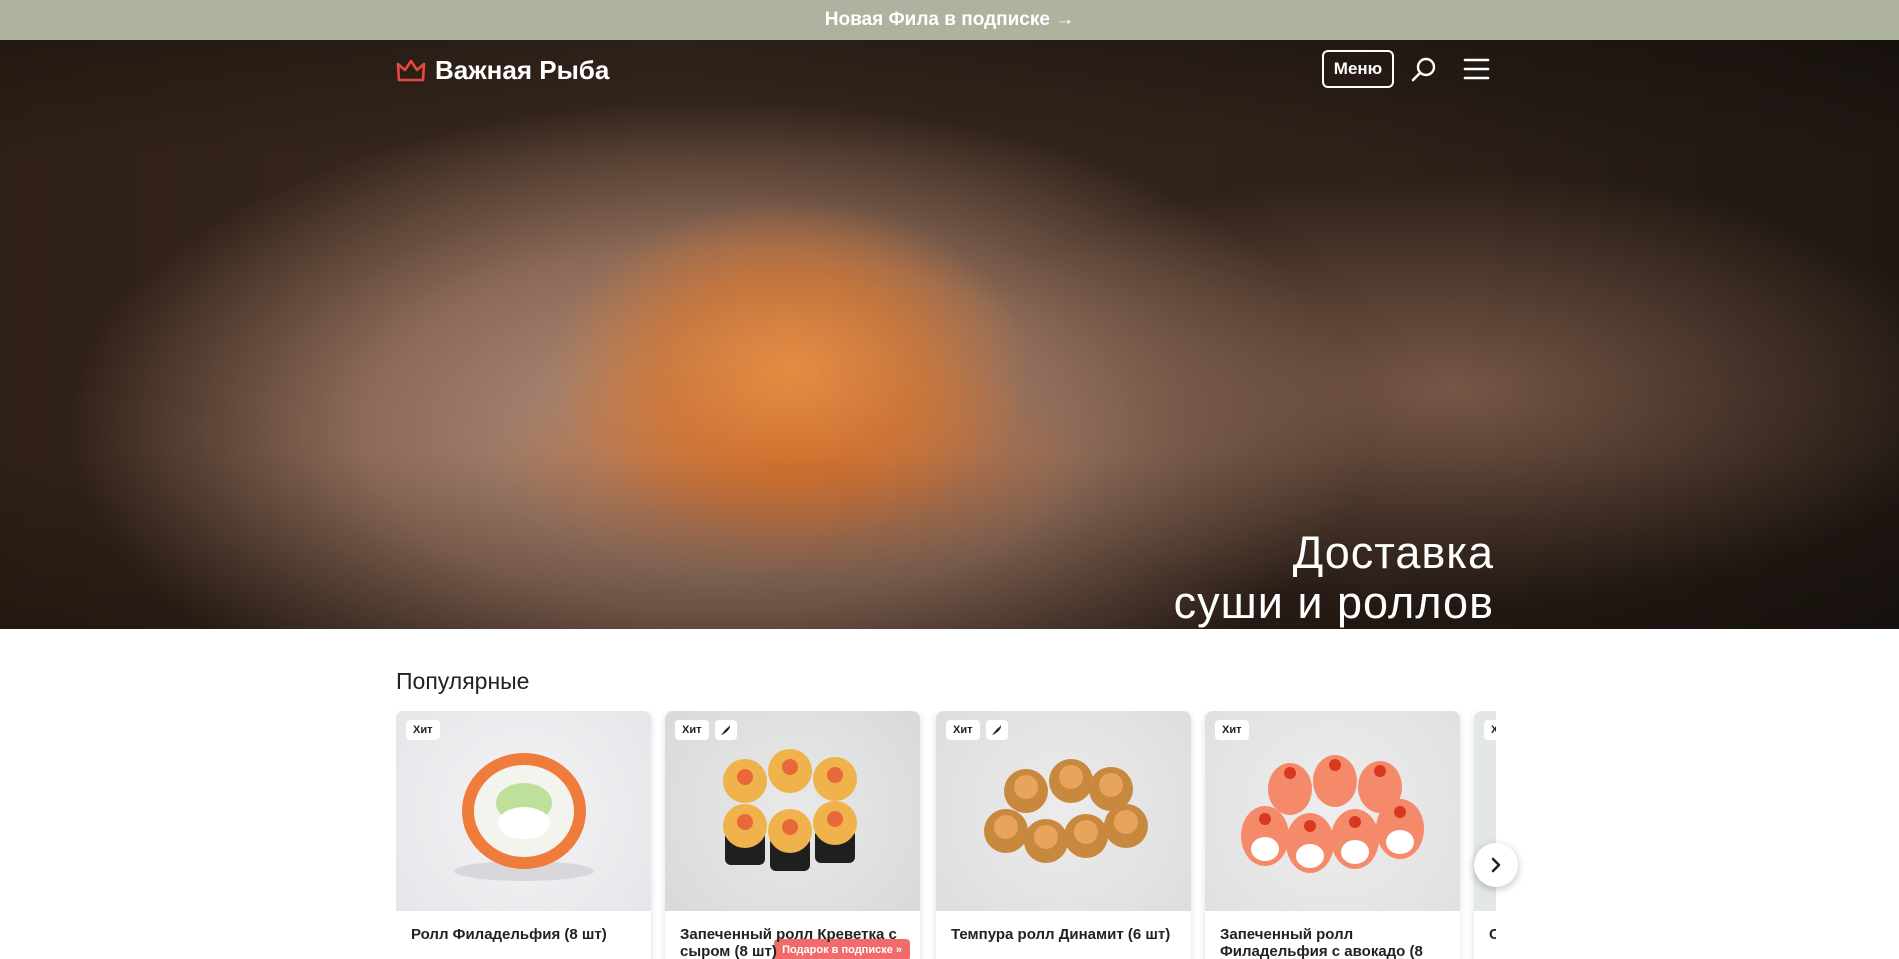  I want to click on logo-text: Важная Рыба, so click(522, 70).